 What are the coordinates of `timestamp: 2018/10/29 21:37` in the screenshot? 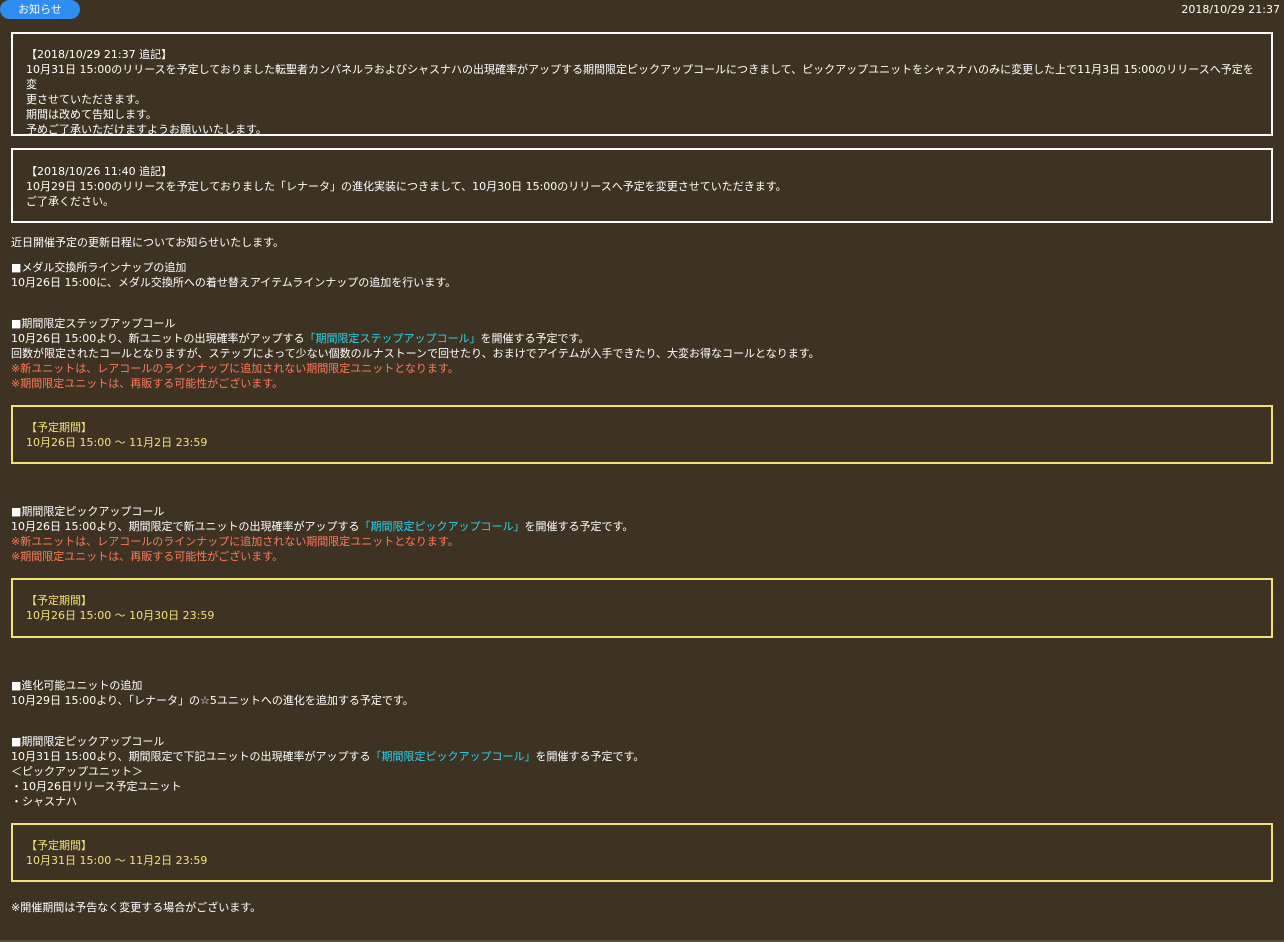 It's located at (1230, 9).